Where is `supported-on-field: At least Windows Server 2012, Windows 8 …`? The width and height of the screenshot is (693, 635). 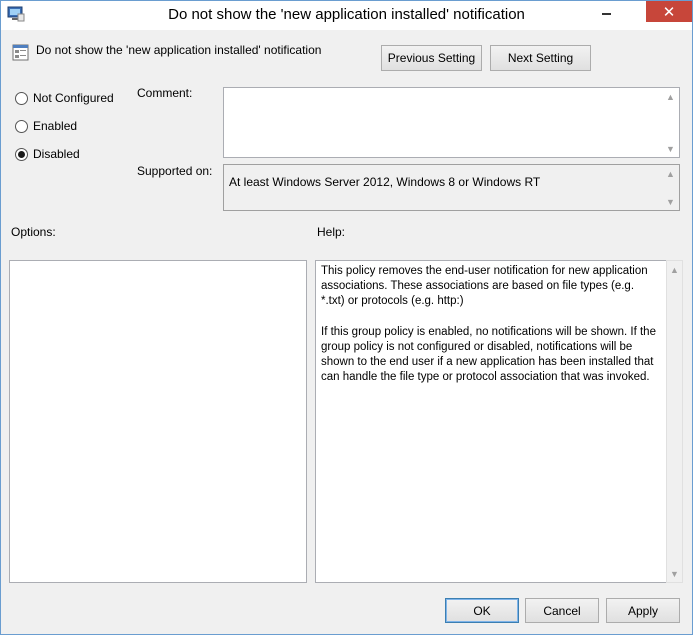 supported-on-field: At least Windows Server 2012, Windows 8 … is located at coordinates (451, 187).